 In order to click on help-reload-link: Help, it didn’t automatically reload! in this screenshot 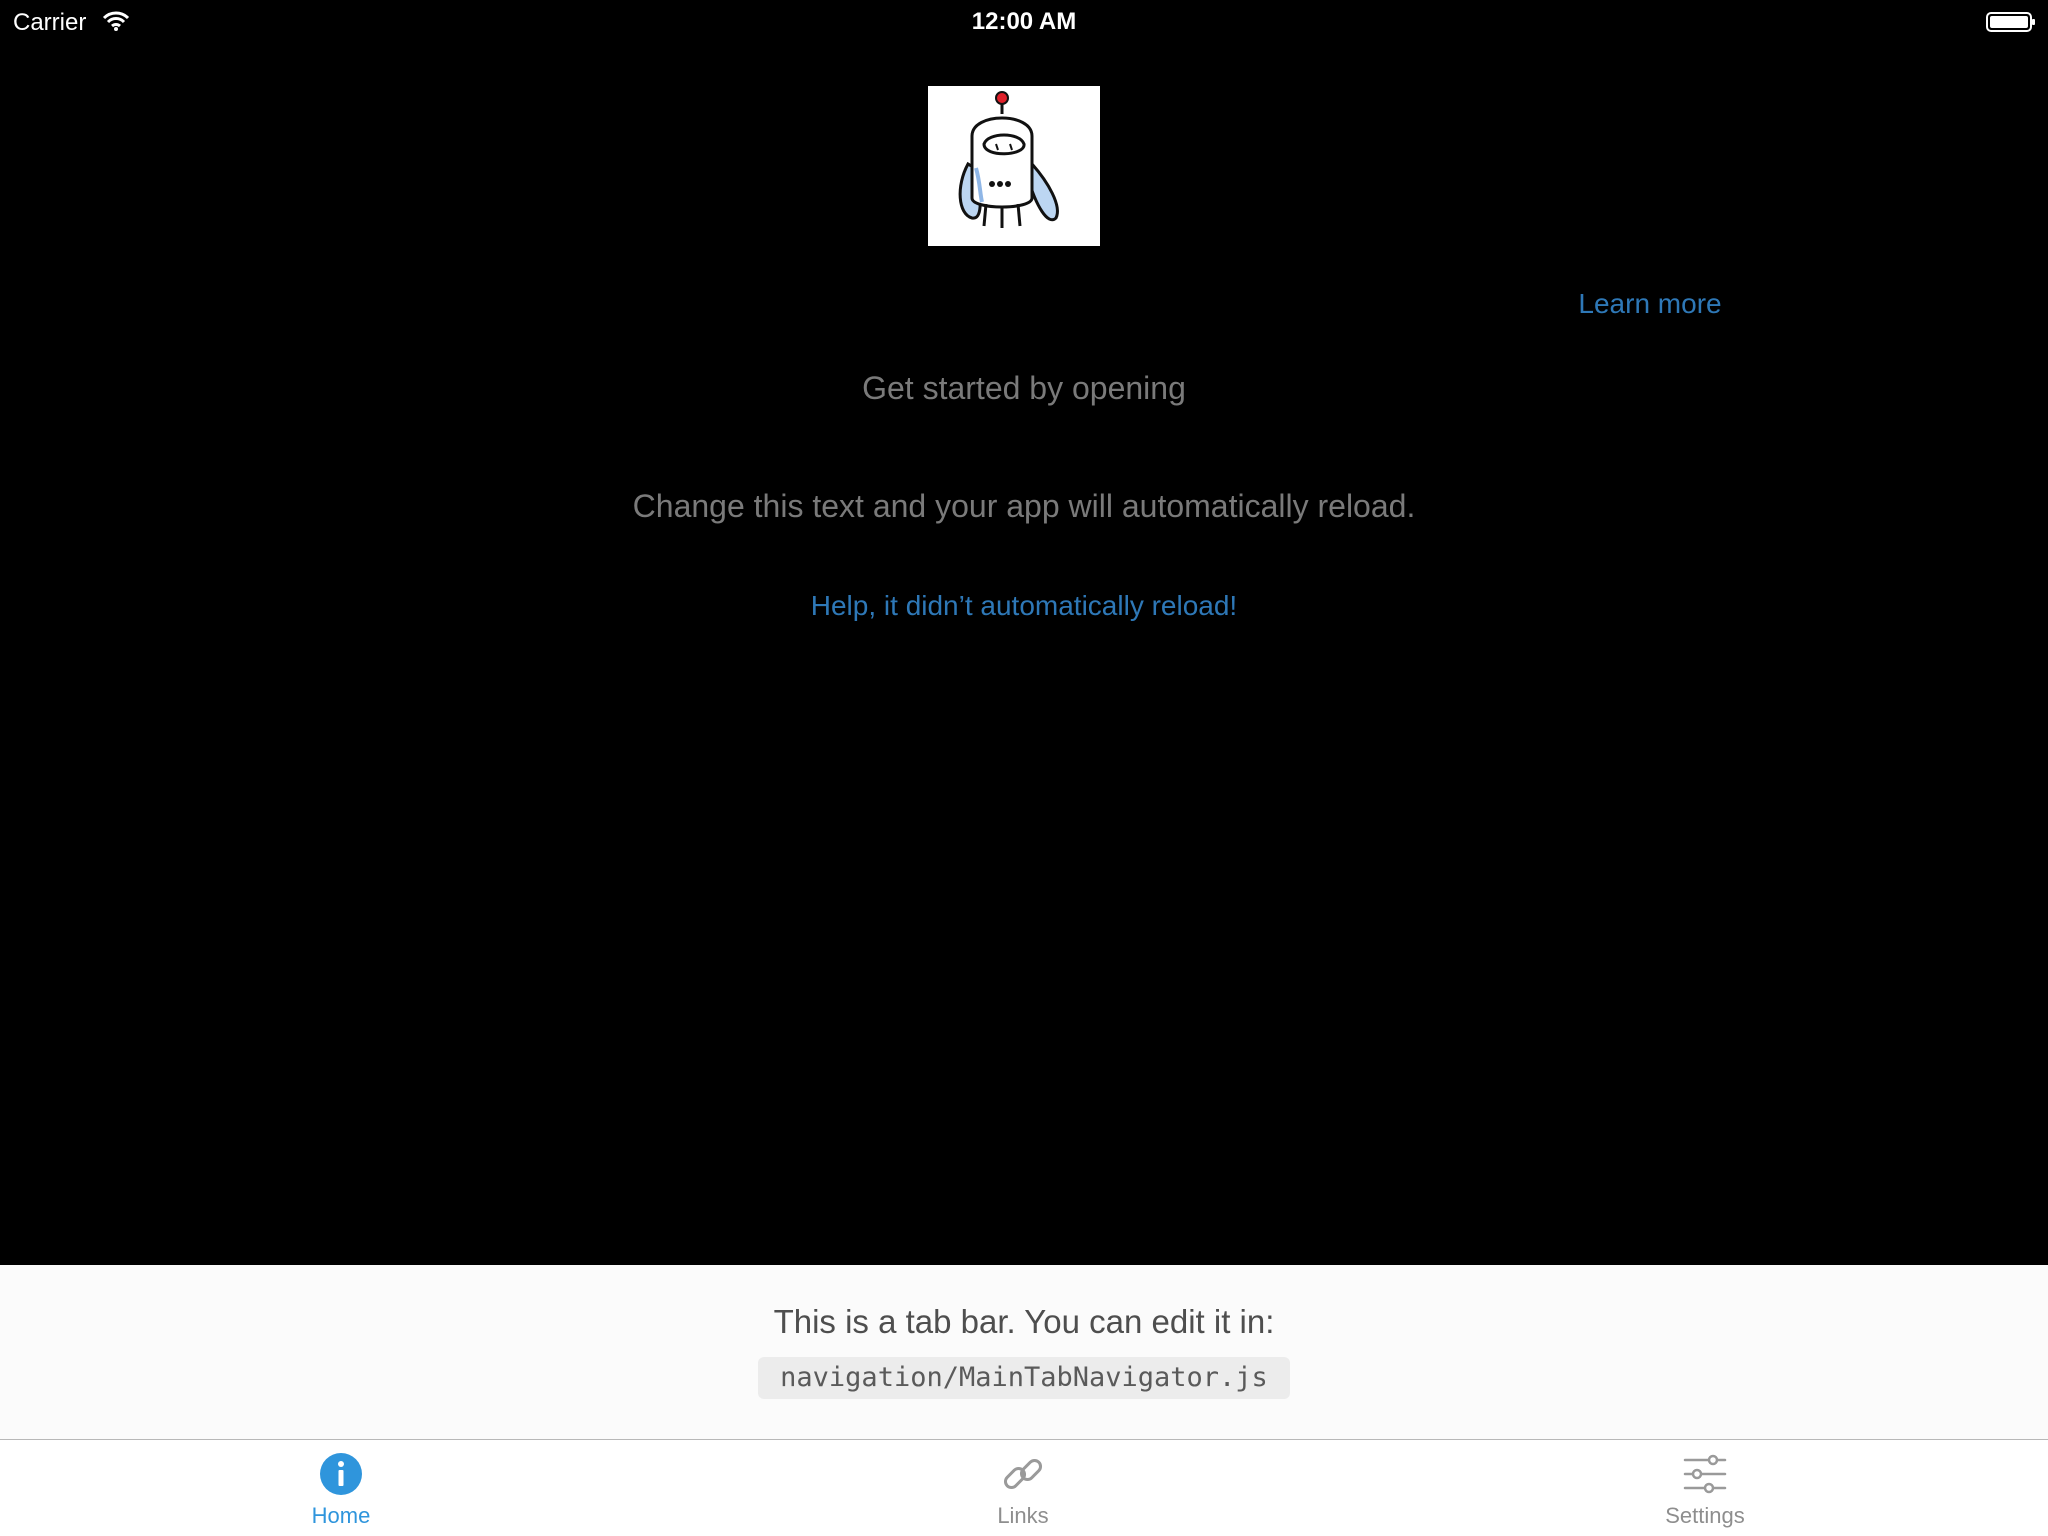, I will do `click(1024, 606)`.